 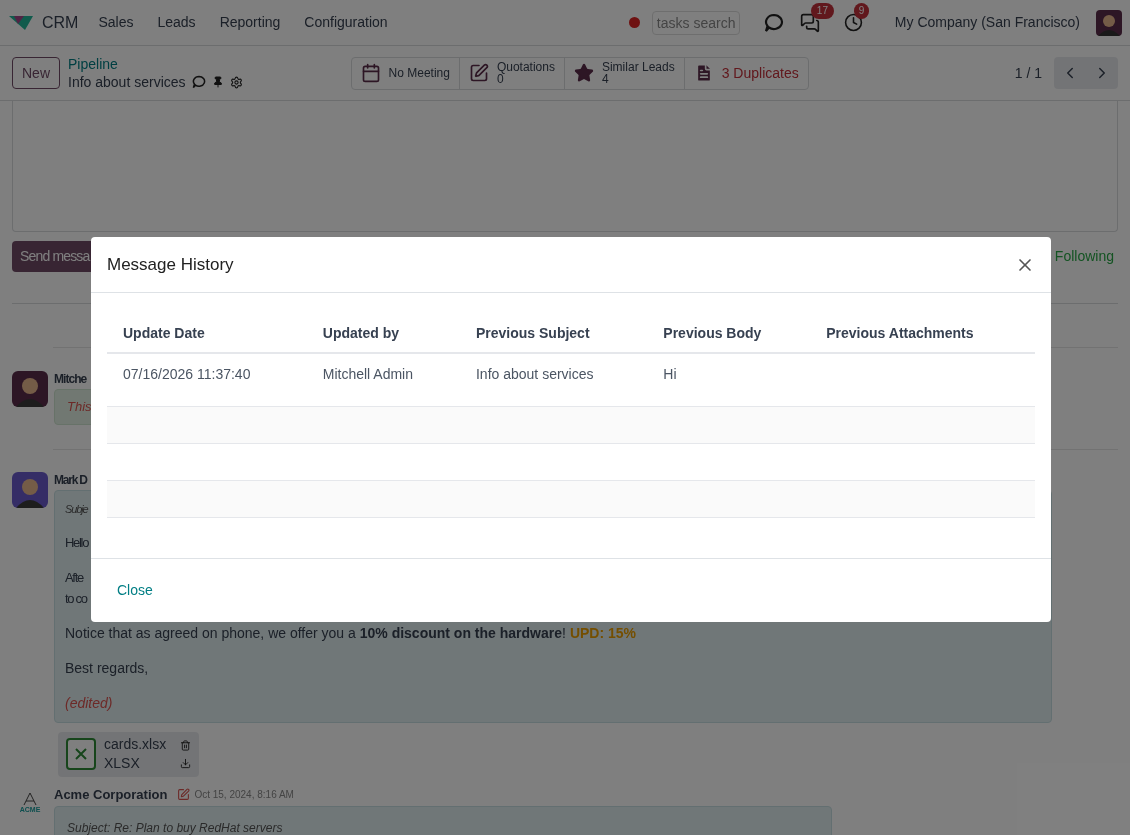 I want to click on star-icon, so click(x=583, y=73).